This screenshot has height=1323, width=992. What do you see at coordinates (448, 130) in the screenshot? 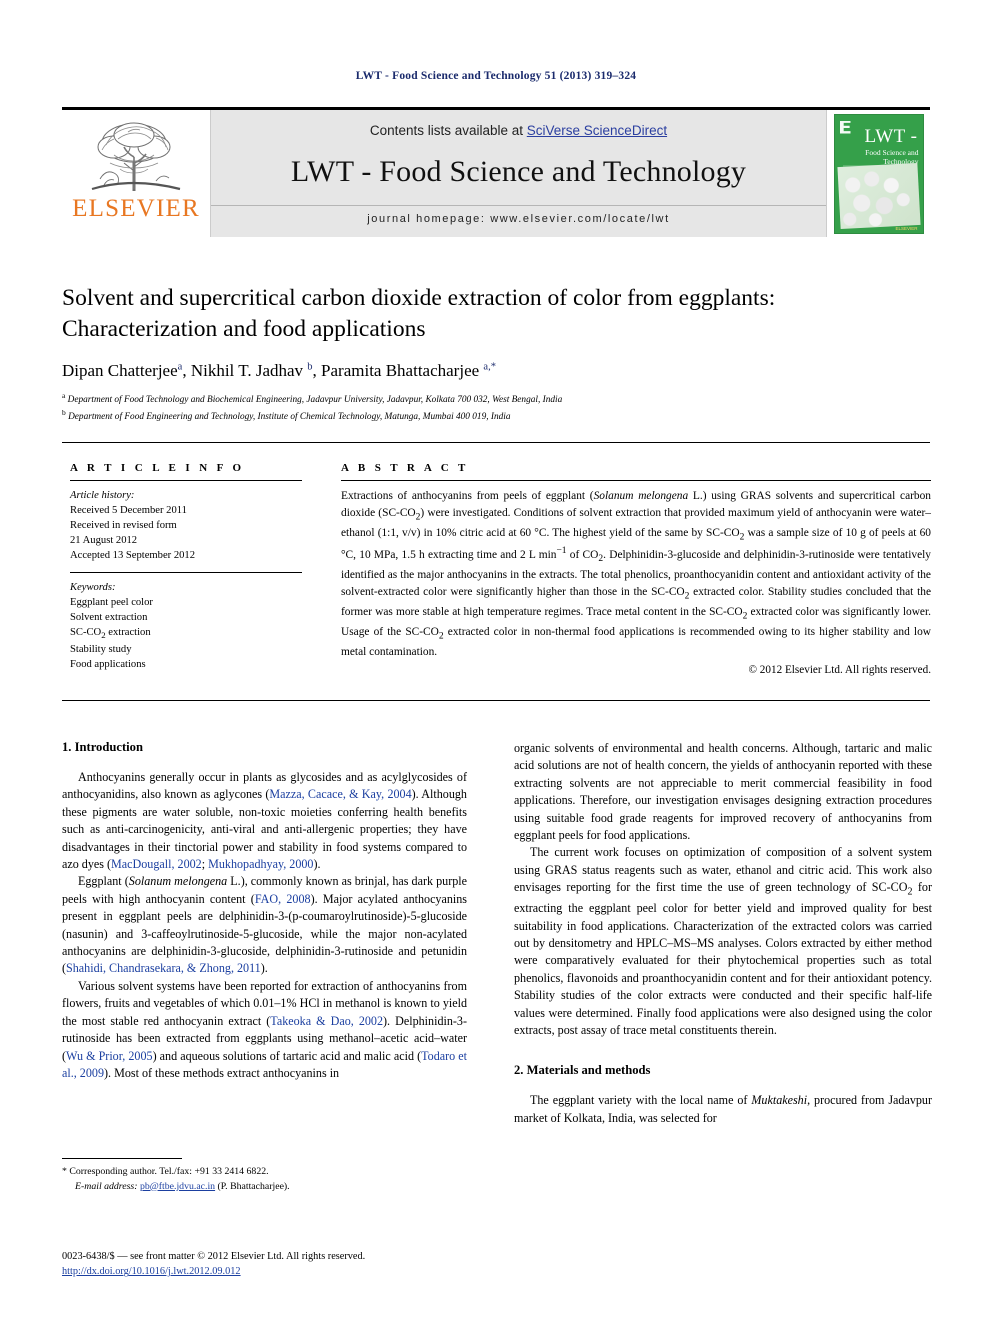
I see `contents-prefix: Contents lists available at` at bounding box center [448, 130].